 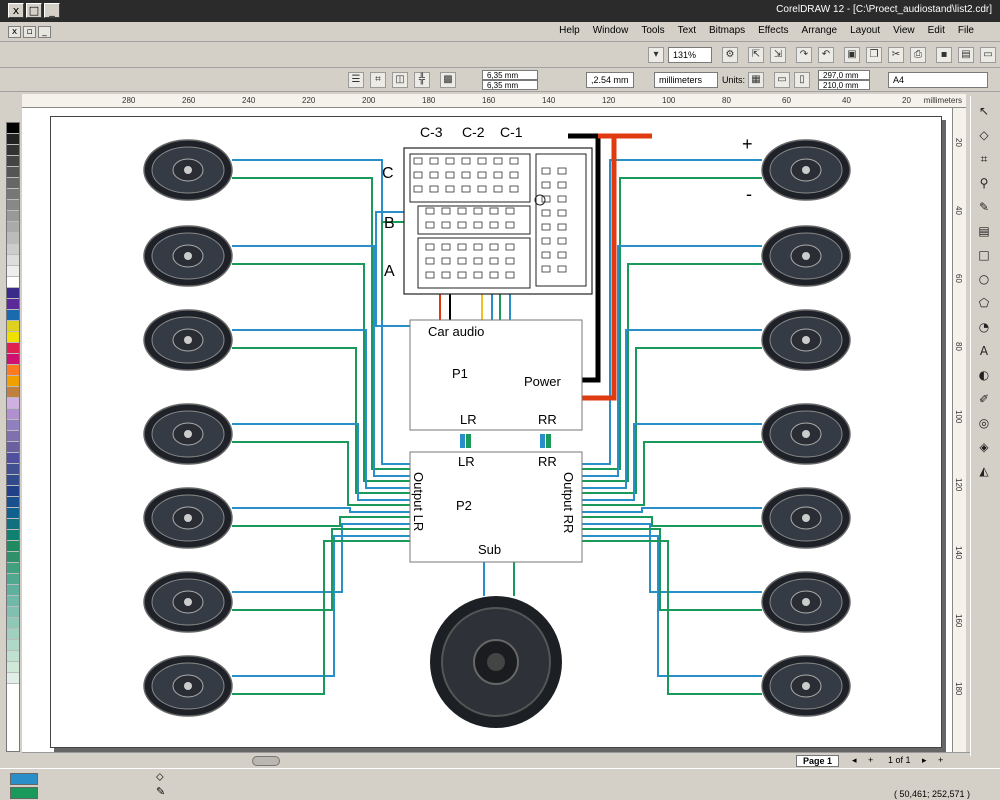 I want to click on fill-color-swatch, so click(x=24, y=779).